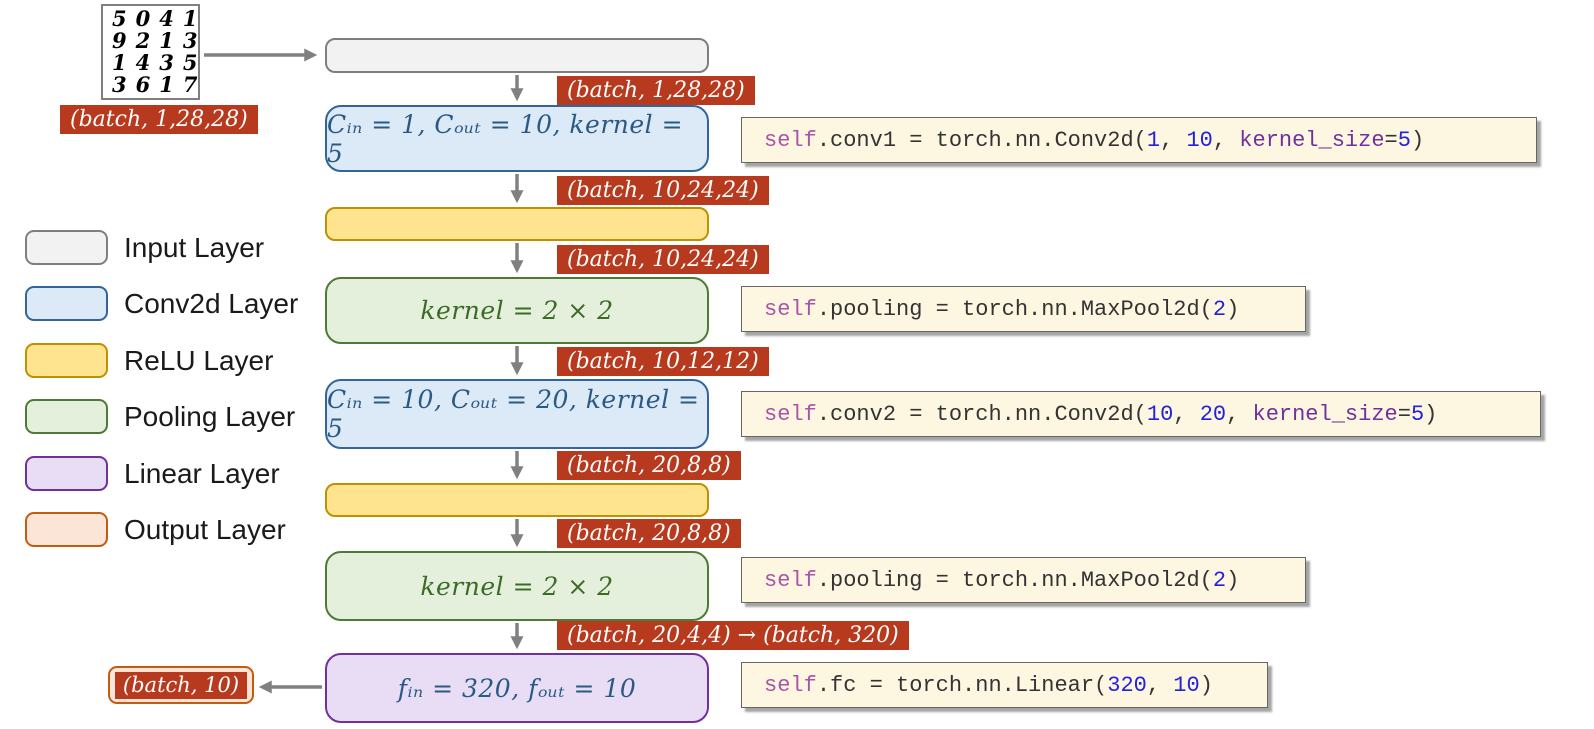 The height and width of the screenshot is (729, 1594). What do you see at coordinates (649, 465) in the screenshot?
I see `shape-badge-after-conv2: (batch, 20,8,8)` at bounding box center [649, 465].